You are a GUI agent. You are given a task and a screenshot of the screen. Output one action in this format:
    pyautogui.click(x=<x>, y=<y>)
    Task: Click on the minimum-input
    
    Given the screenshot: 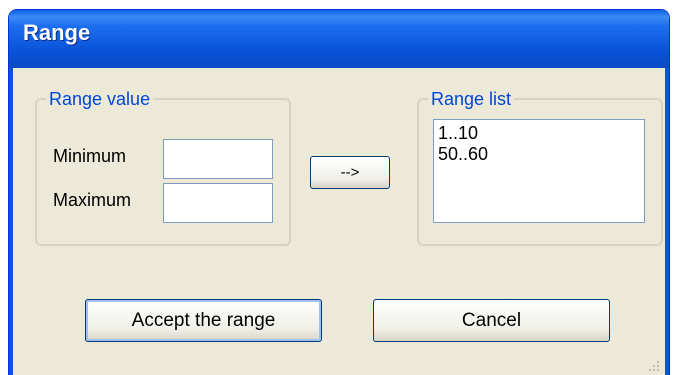 What is the action you would take?
    pyautogui.click(x=218, y=159)
    